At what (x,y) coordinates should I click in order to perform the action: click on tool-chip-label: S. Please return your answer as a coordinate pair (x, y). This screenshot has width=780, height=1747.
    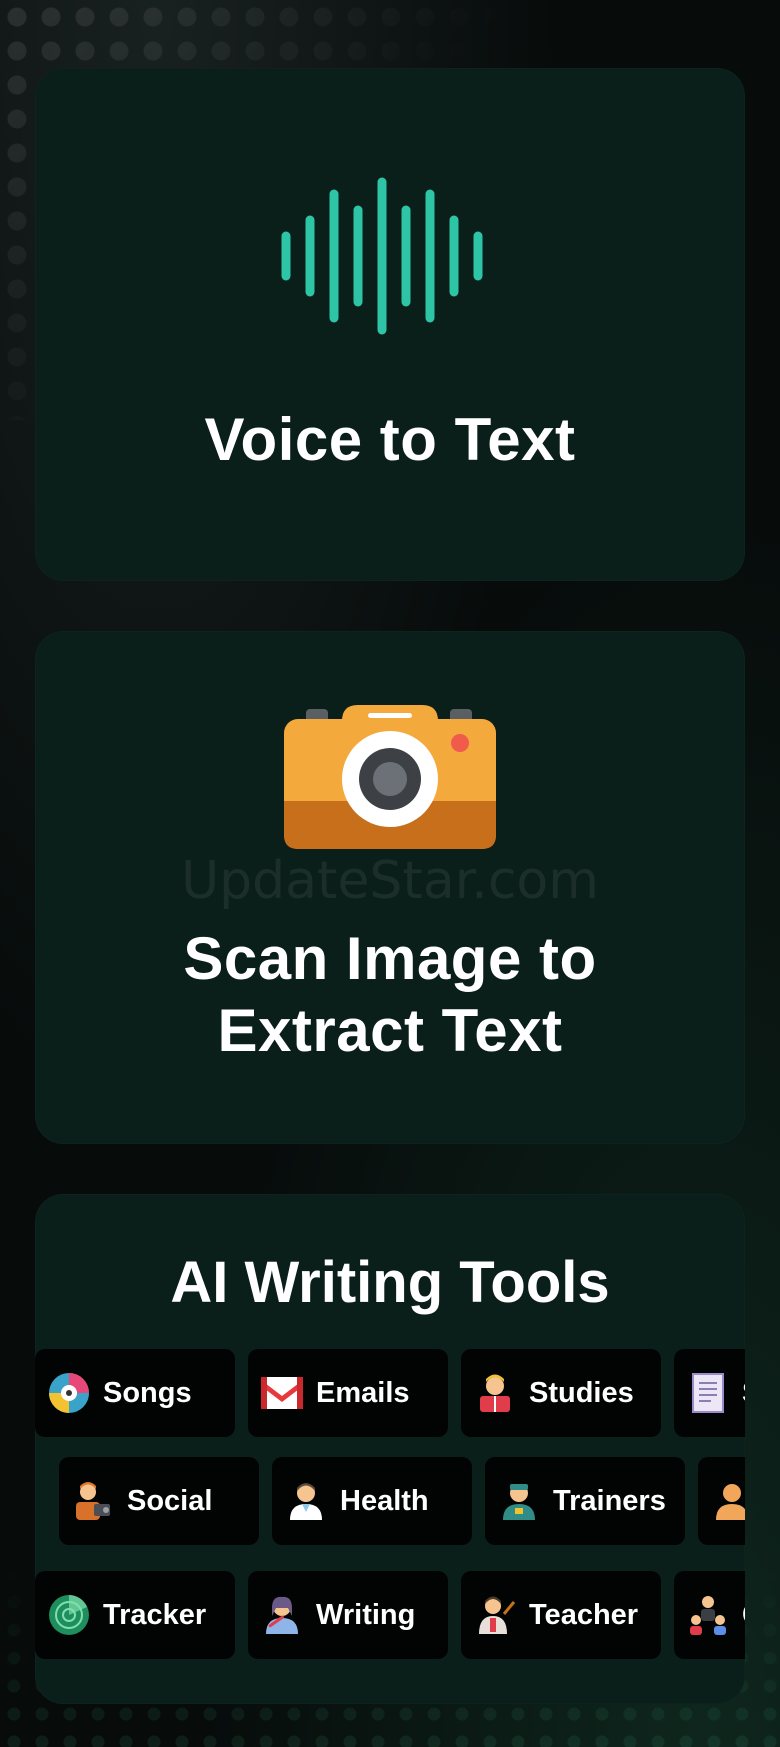
    Looking at the image, I should click on (743, 1393).